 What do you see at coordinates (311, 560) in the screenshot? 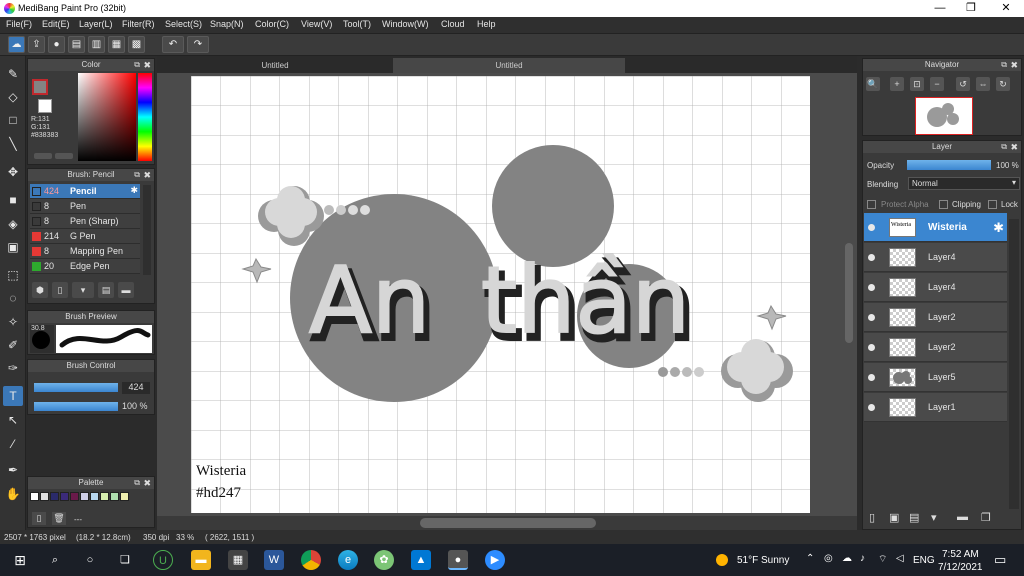
I see `chrome-icon` at bounding box center [311, 560].